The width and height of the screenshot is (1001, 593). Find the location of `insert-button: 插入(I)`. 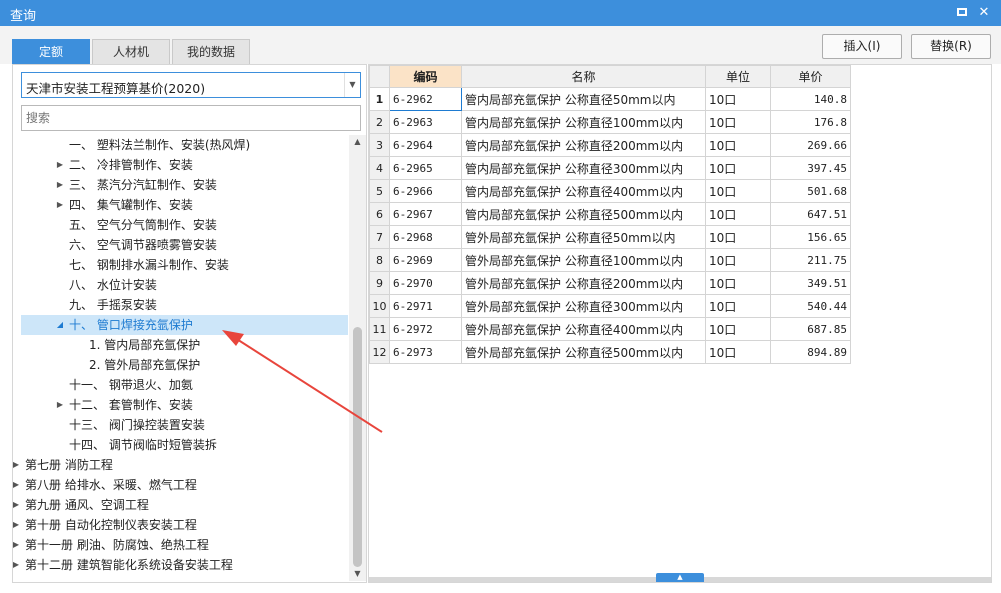

insert-button: 插入(I) is located at coordinates (862, 46).